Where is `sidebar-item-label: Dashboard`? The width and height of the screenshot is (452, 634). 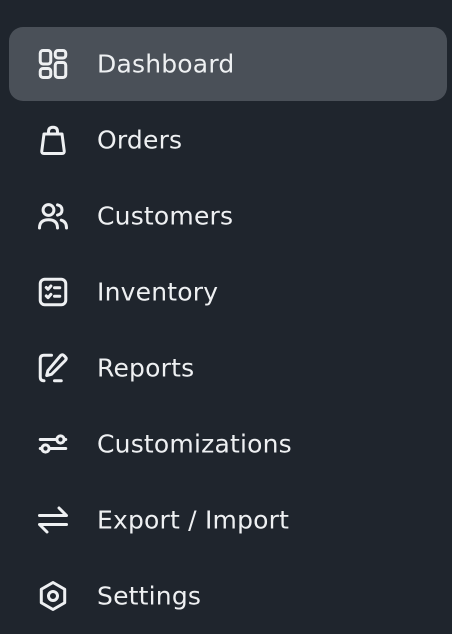 sidebar-item-label: Dashboard is located at coordinates (166, 64).